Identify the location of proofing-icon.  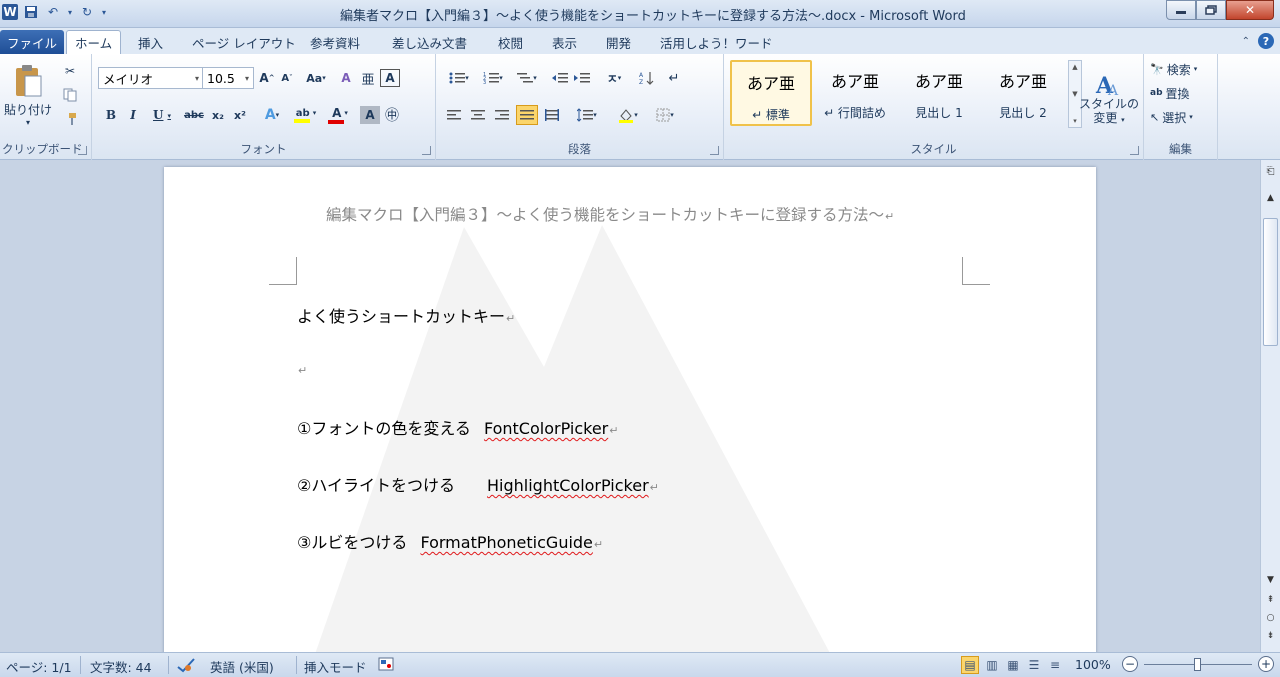
(186, 666).